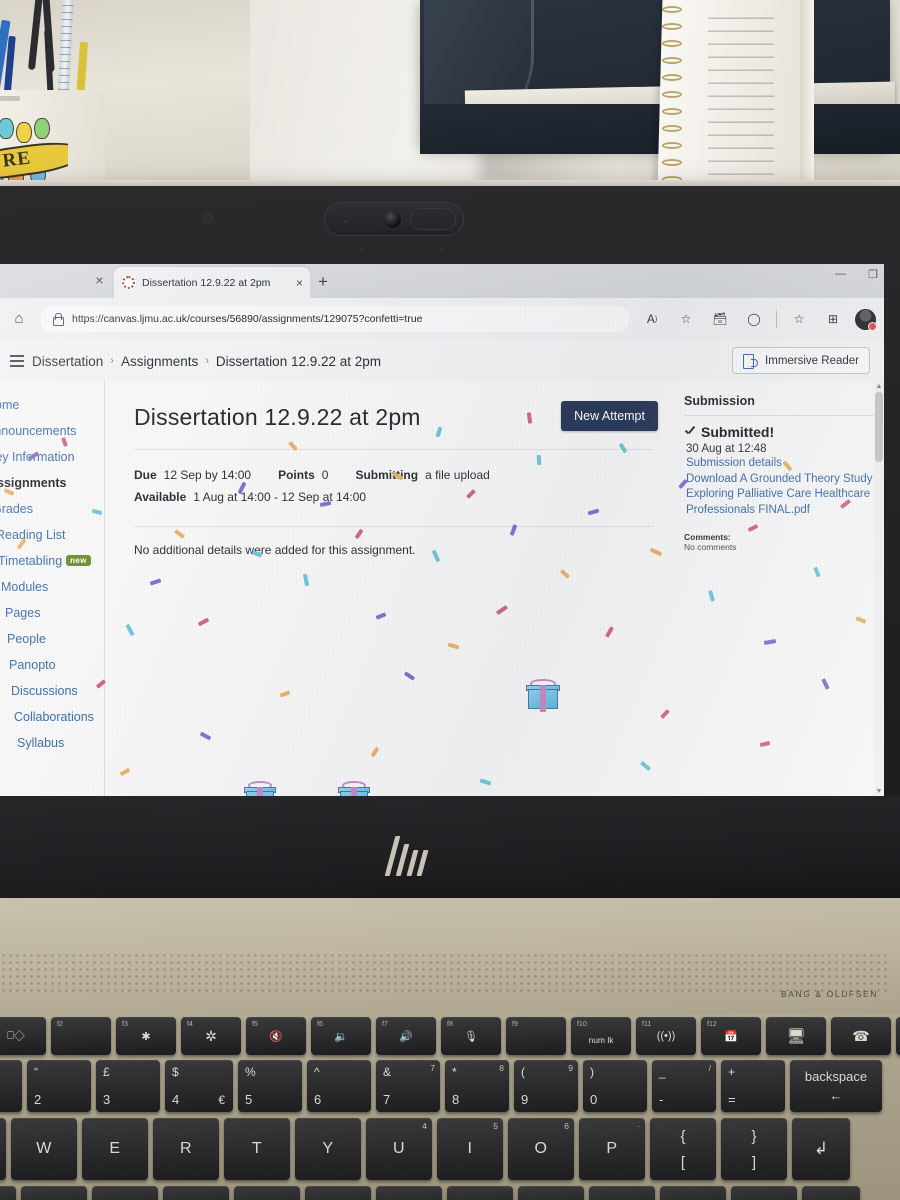  What do you see at coordinates (257, 1149) in the screenshot?
I see `key-t: T` at bounding box center [257, 1149].